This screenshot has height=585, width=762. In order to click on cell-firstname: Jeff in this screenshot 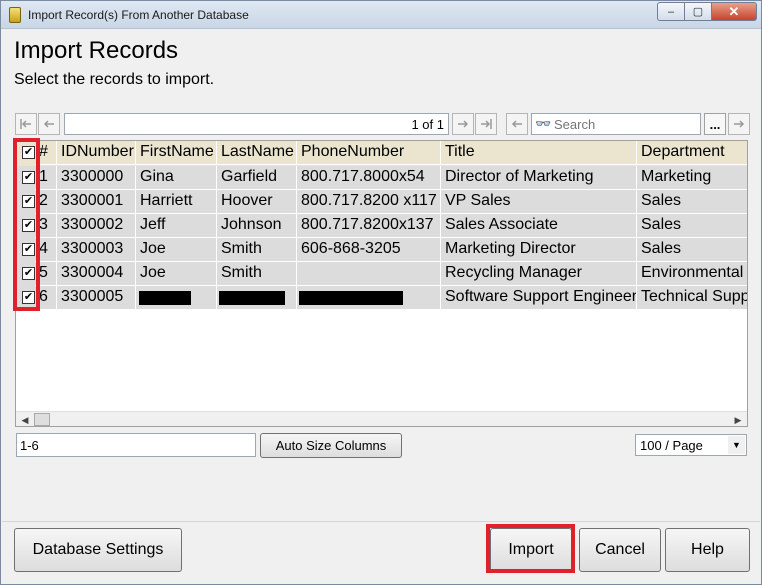, I will do `click(176, 226)`.